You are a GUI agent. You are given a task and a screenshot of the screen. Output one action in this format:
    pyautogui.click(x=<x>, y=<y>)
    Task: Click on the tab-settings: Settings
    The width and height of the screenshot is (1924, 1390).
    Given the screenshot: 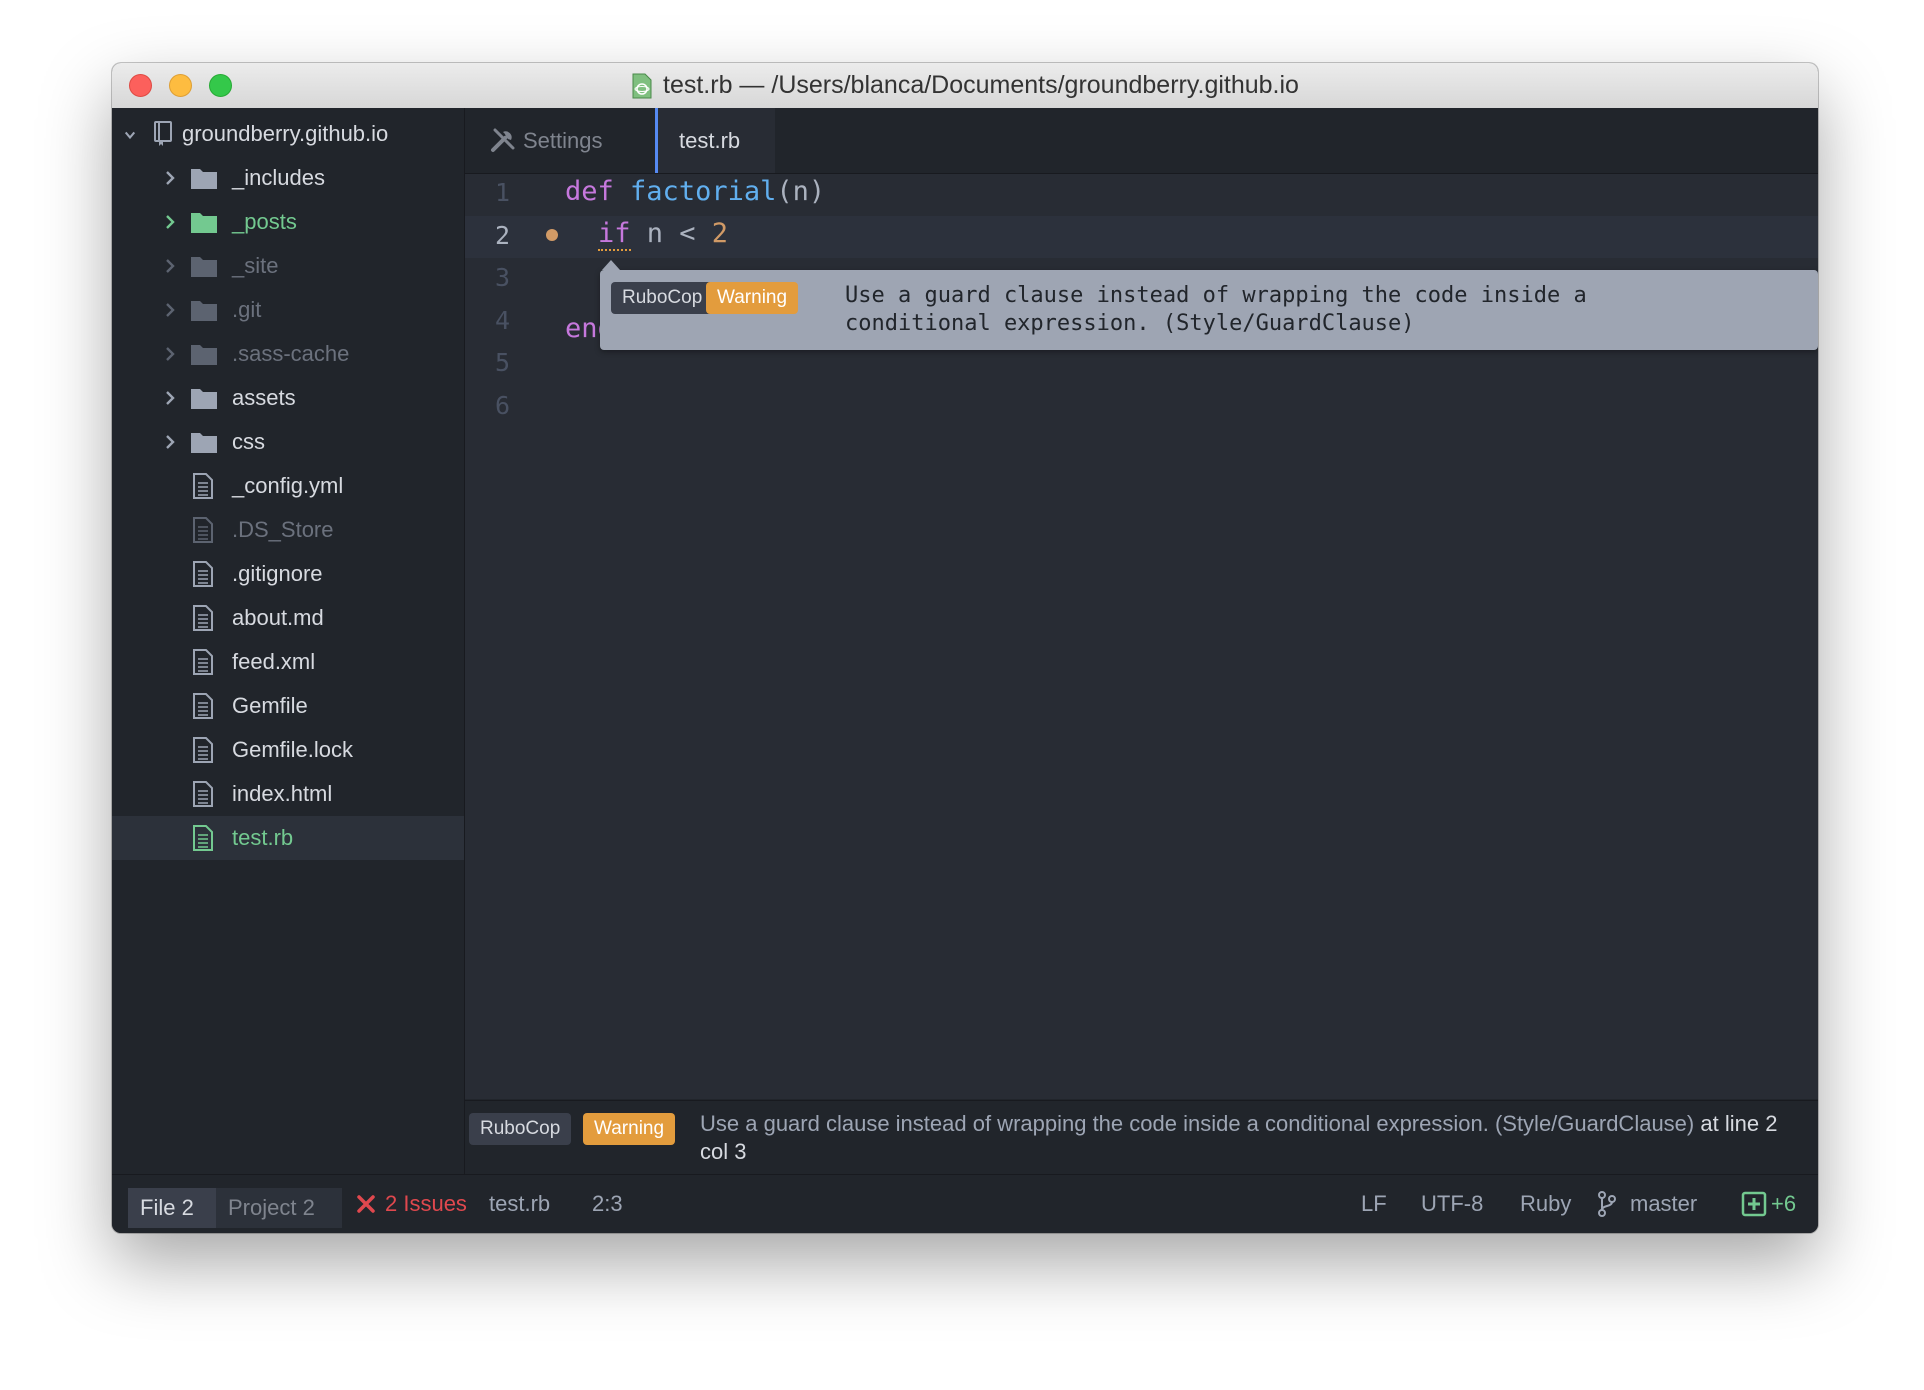 What is the action you would take?
    pyautogui.click(x=560, y=140)
    